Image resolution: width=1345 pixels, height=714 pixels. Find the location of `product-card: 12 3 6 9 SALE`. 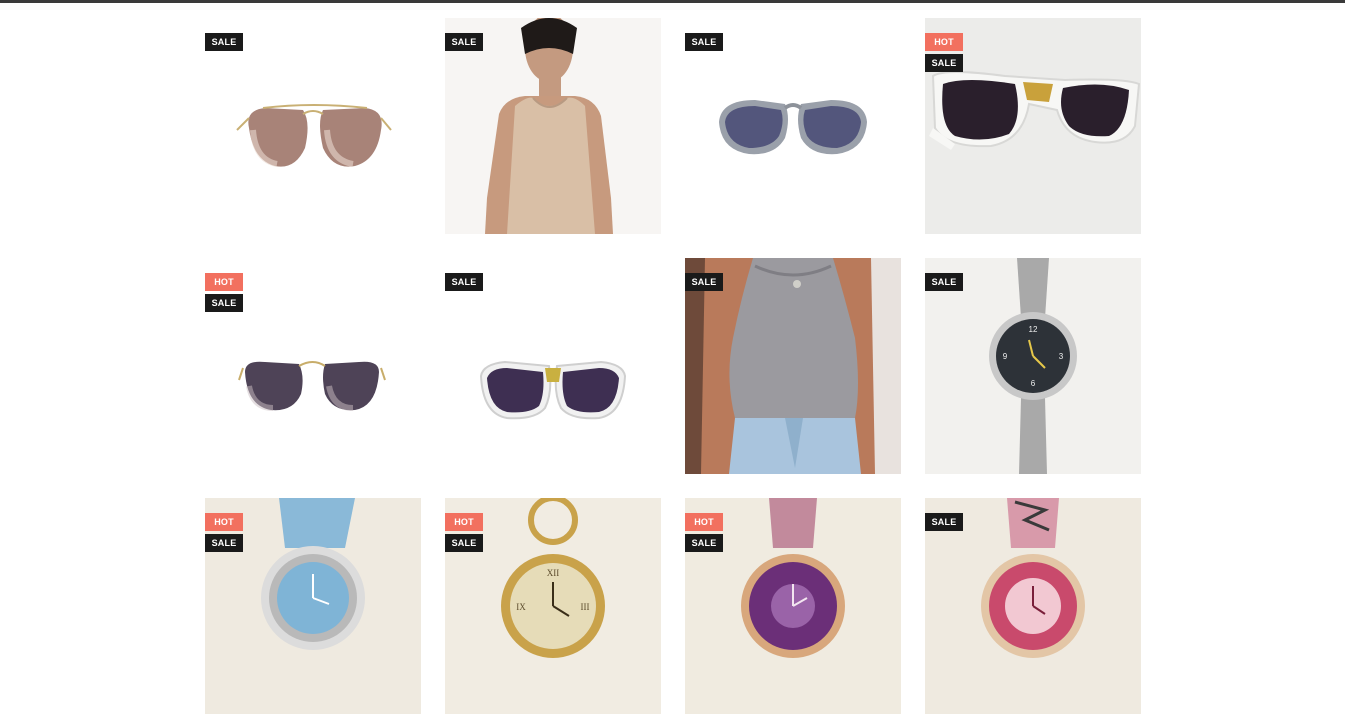

product-card: 12 3 6 9 SALE is located at coordinates (1033, 366).